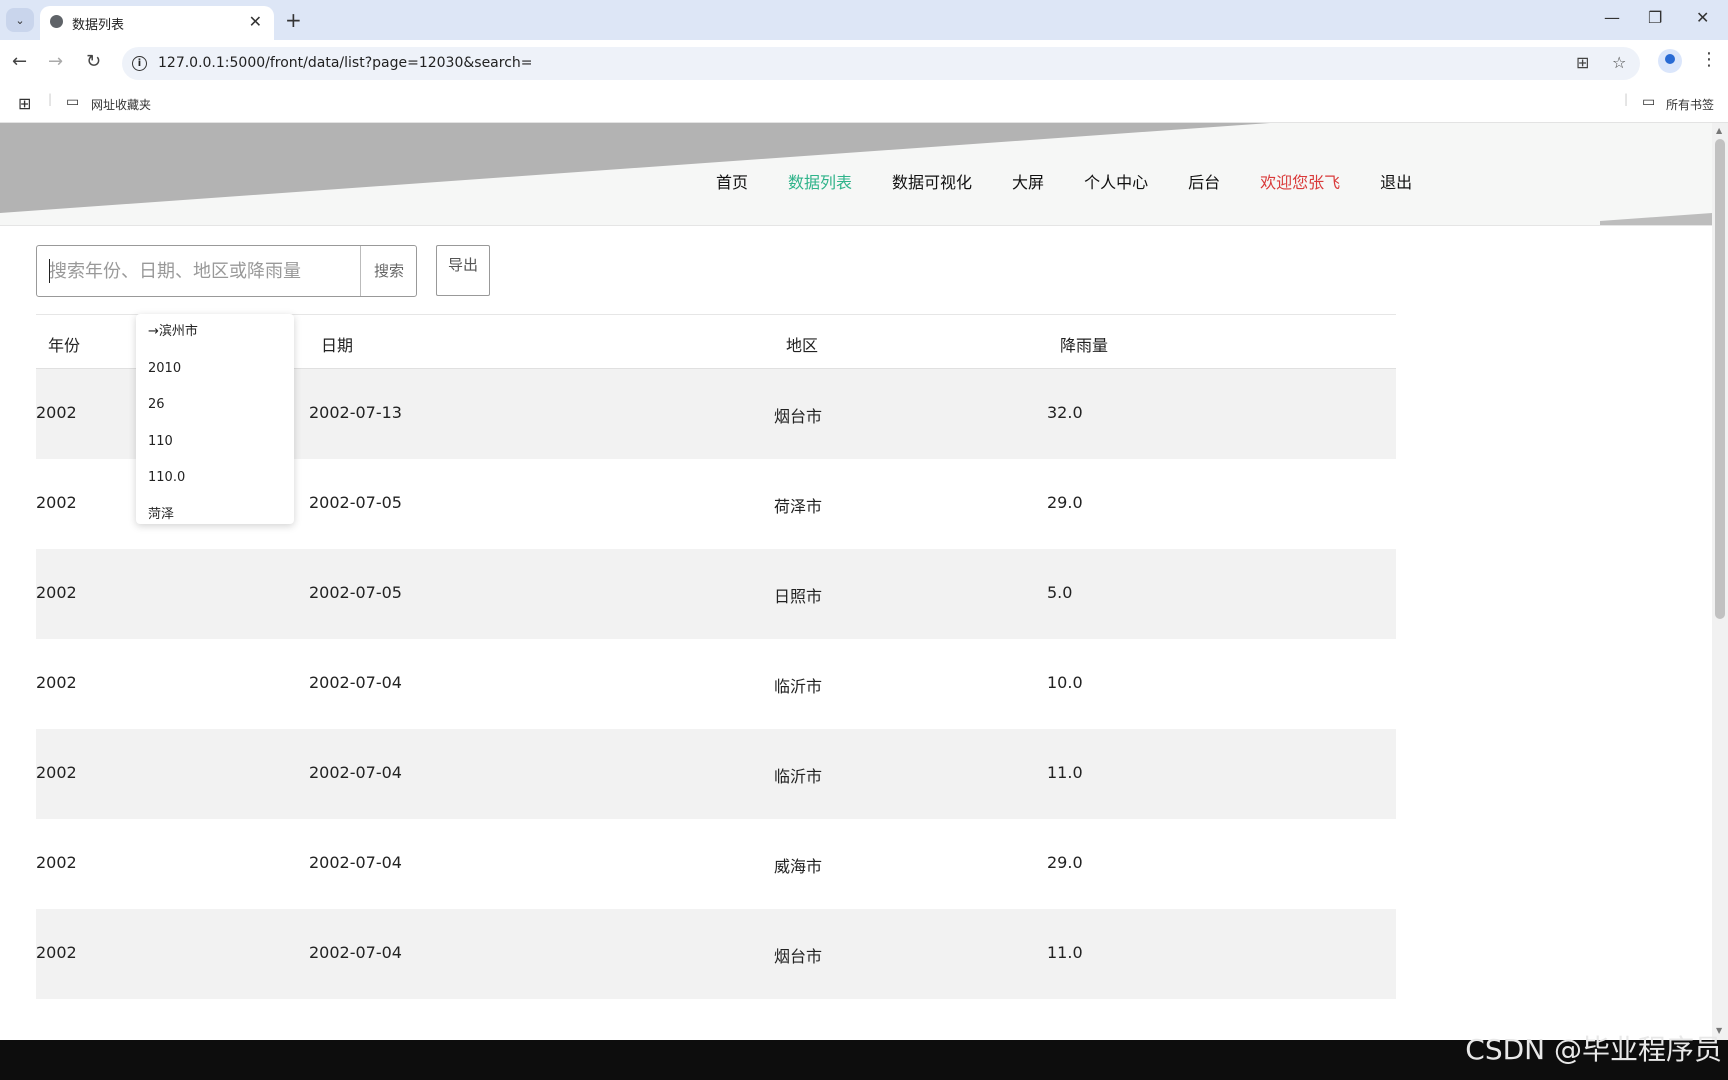  What do you see at coordinates (864, 20) in the screenshot?
I see `browser-tab-bar: ⌄ 数据列表 ✕ + — ❐ ✕` at bounding box center [864, 20].